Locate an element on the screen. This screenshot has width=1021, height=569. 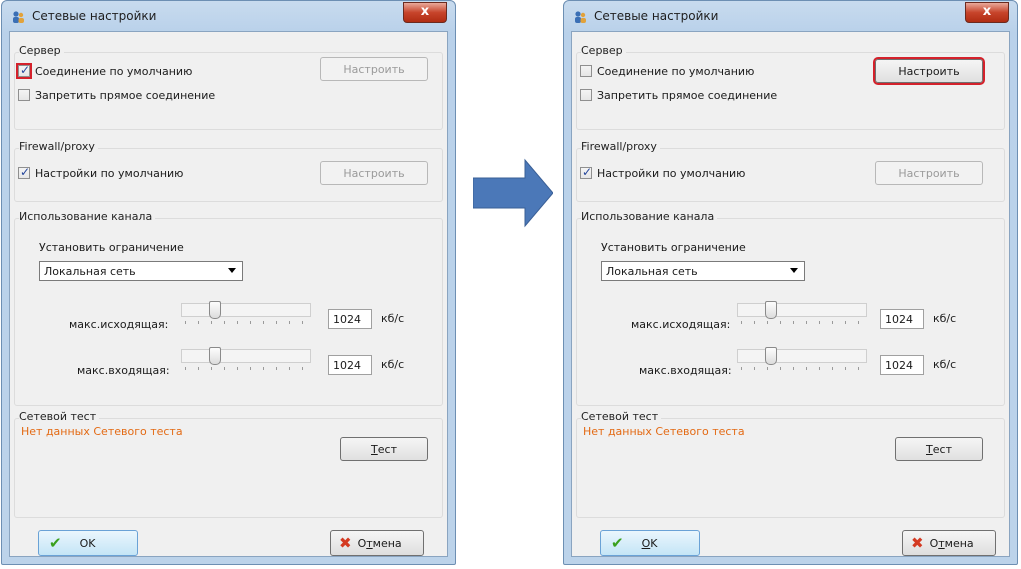
checkbox-label: Соединение по умолчанию is located at coordinates (114, 71).